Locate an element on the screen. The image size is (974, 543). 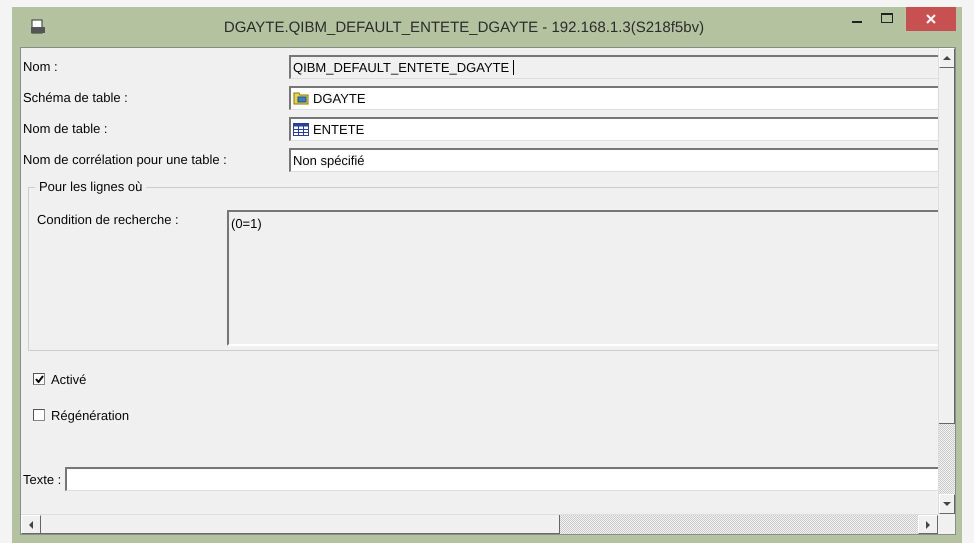
field-label: Nom : is located at coordinates (41, 66).